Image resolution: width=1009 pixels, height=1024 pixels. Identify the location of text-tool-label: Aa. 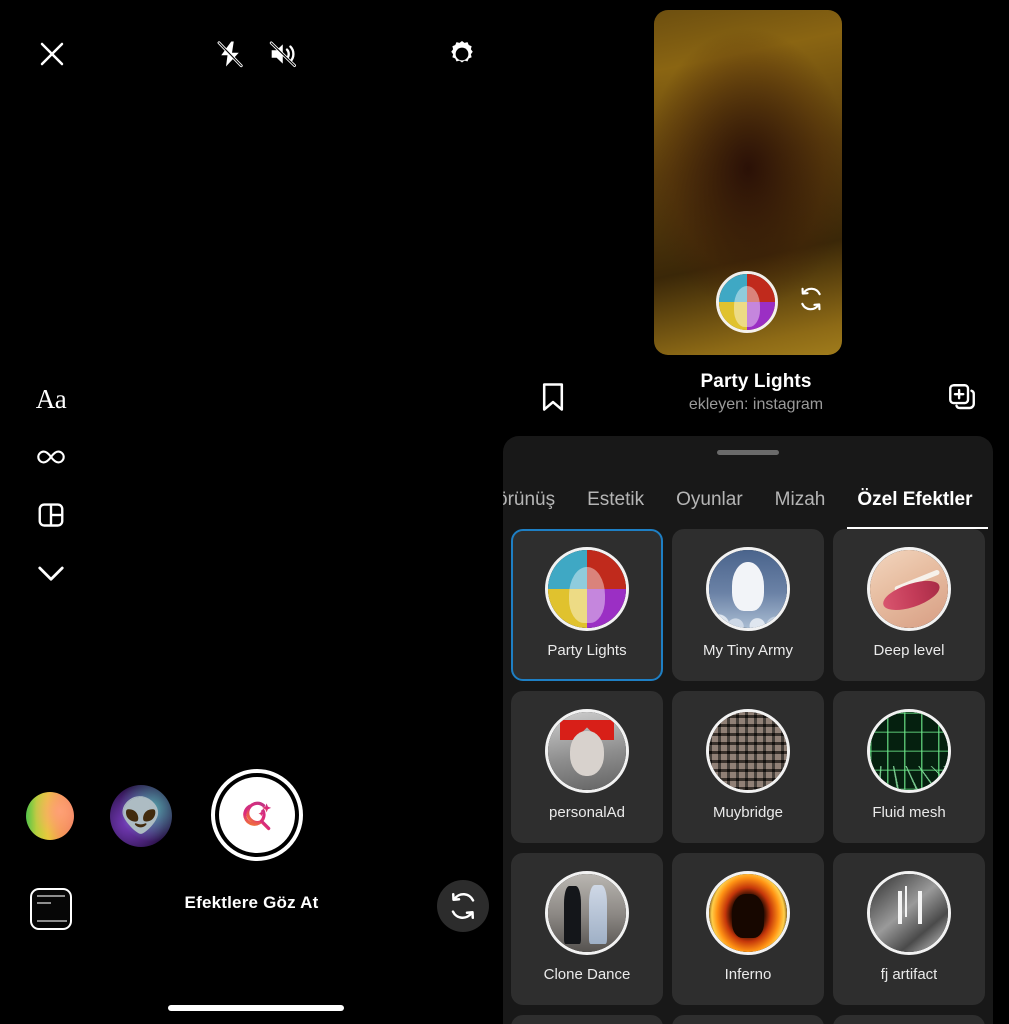
(51, 398).